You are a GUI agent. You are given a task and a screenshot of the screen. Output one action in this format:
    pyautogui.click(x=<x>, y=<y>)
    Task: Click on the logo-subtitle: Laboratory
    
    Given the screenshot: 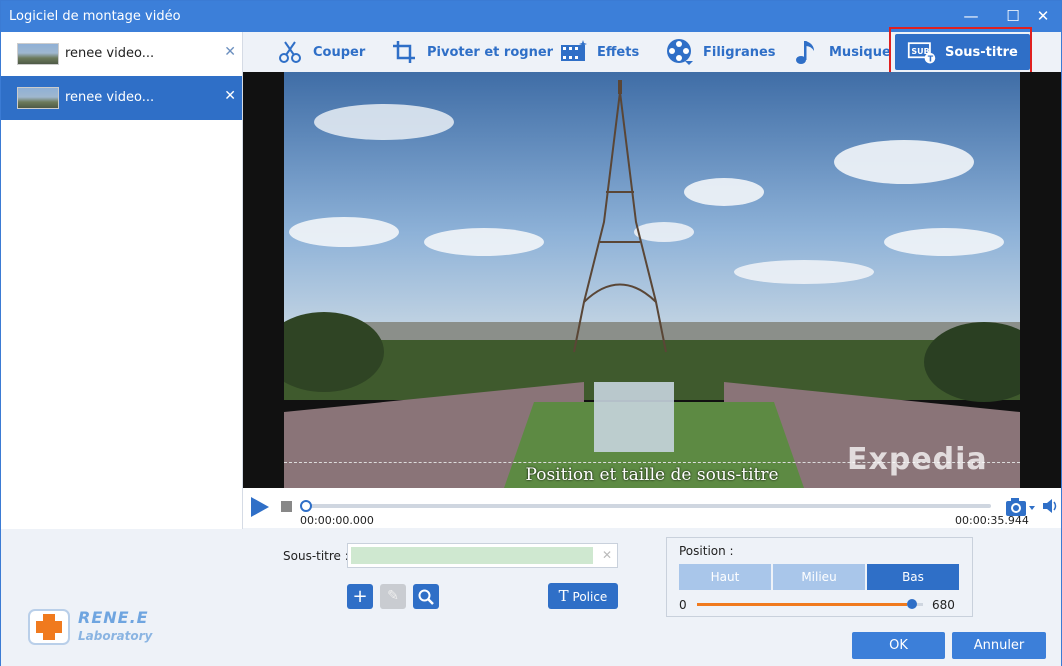 What is the action you would take?
    pyautogui.click(x=115, y=636)
    